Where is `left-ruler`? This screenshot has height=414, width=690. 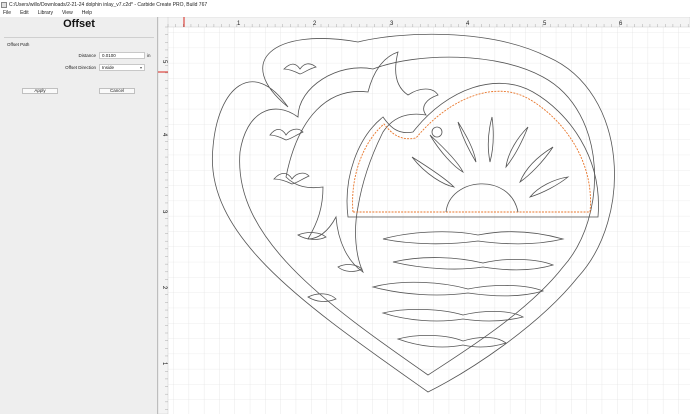
left-ruler is located at coordinates (163, 215).